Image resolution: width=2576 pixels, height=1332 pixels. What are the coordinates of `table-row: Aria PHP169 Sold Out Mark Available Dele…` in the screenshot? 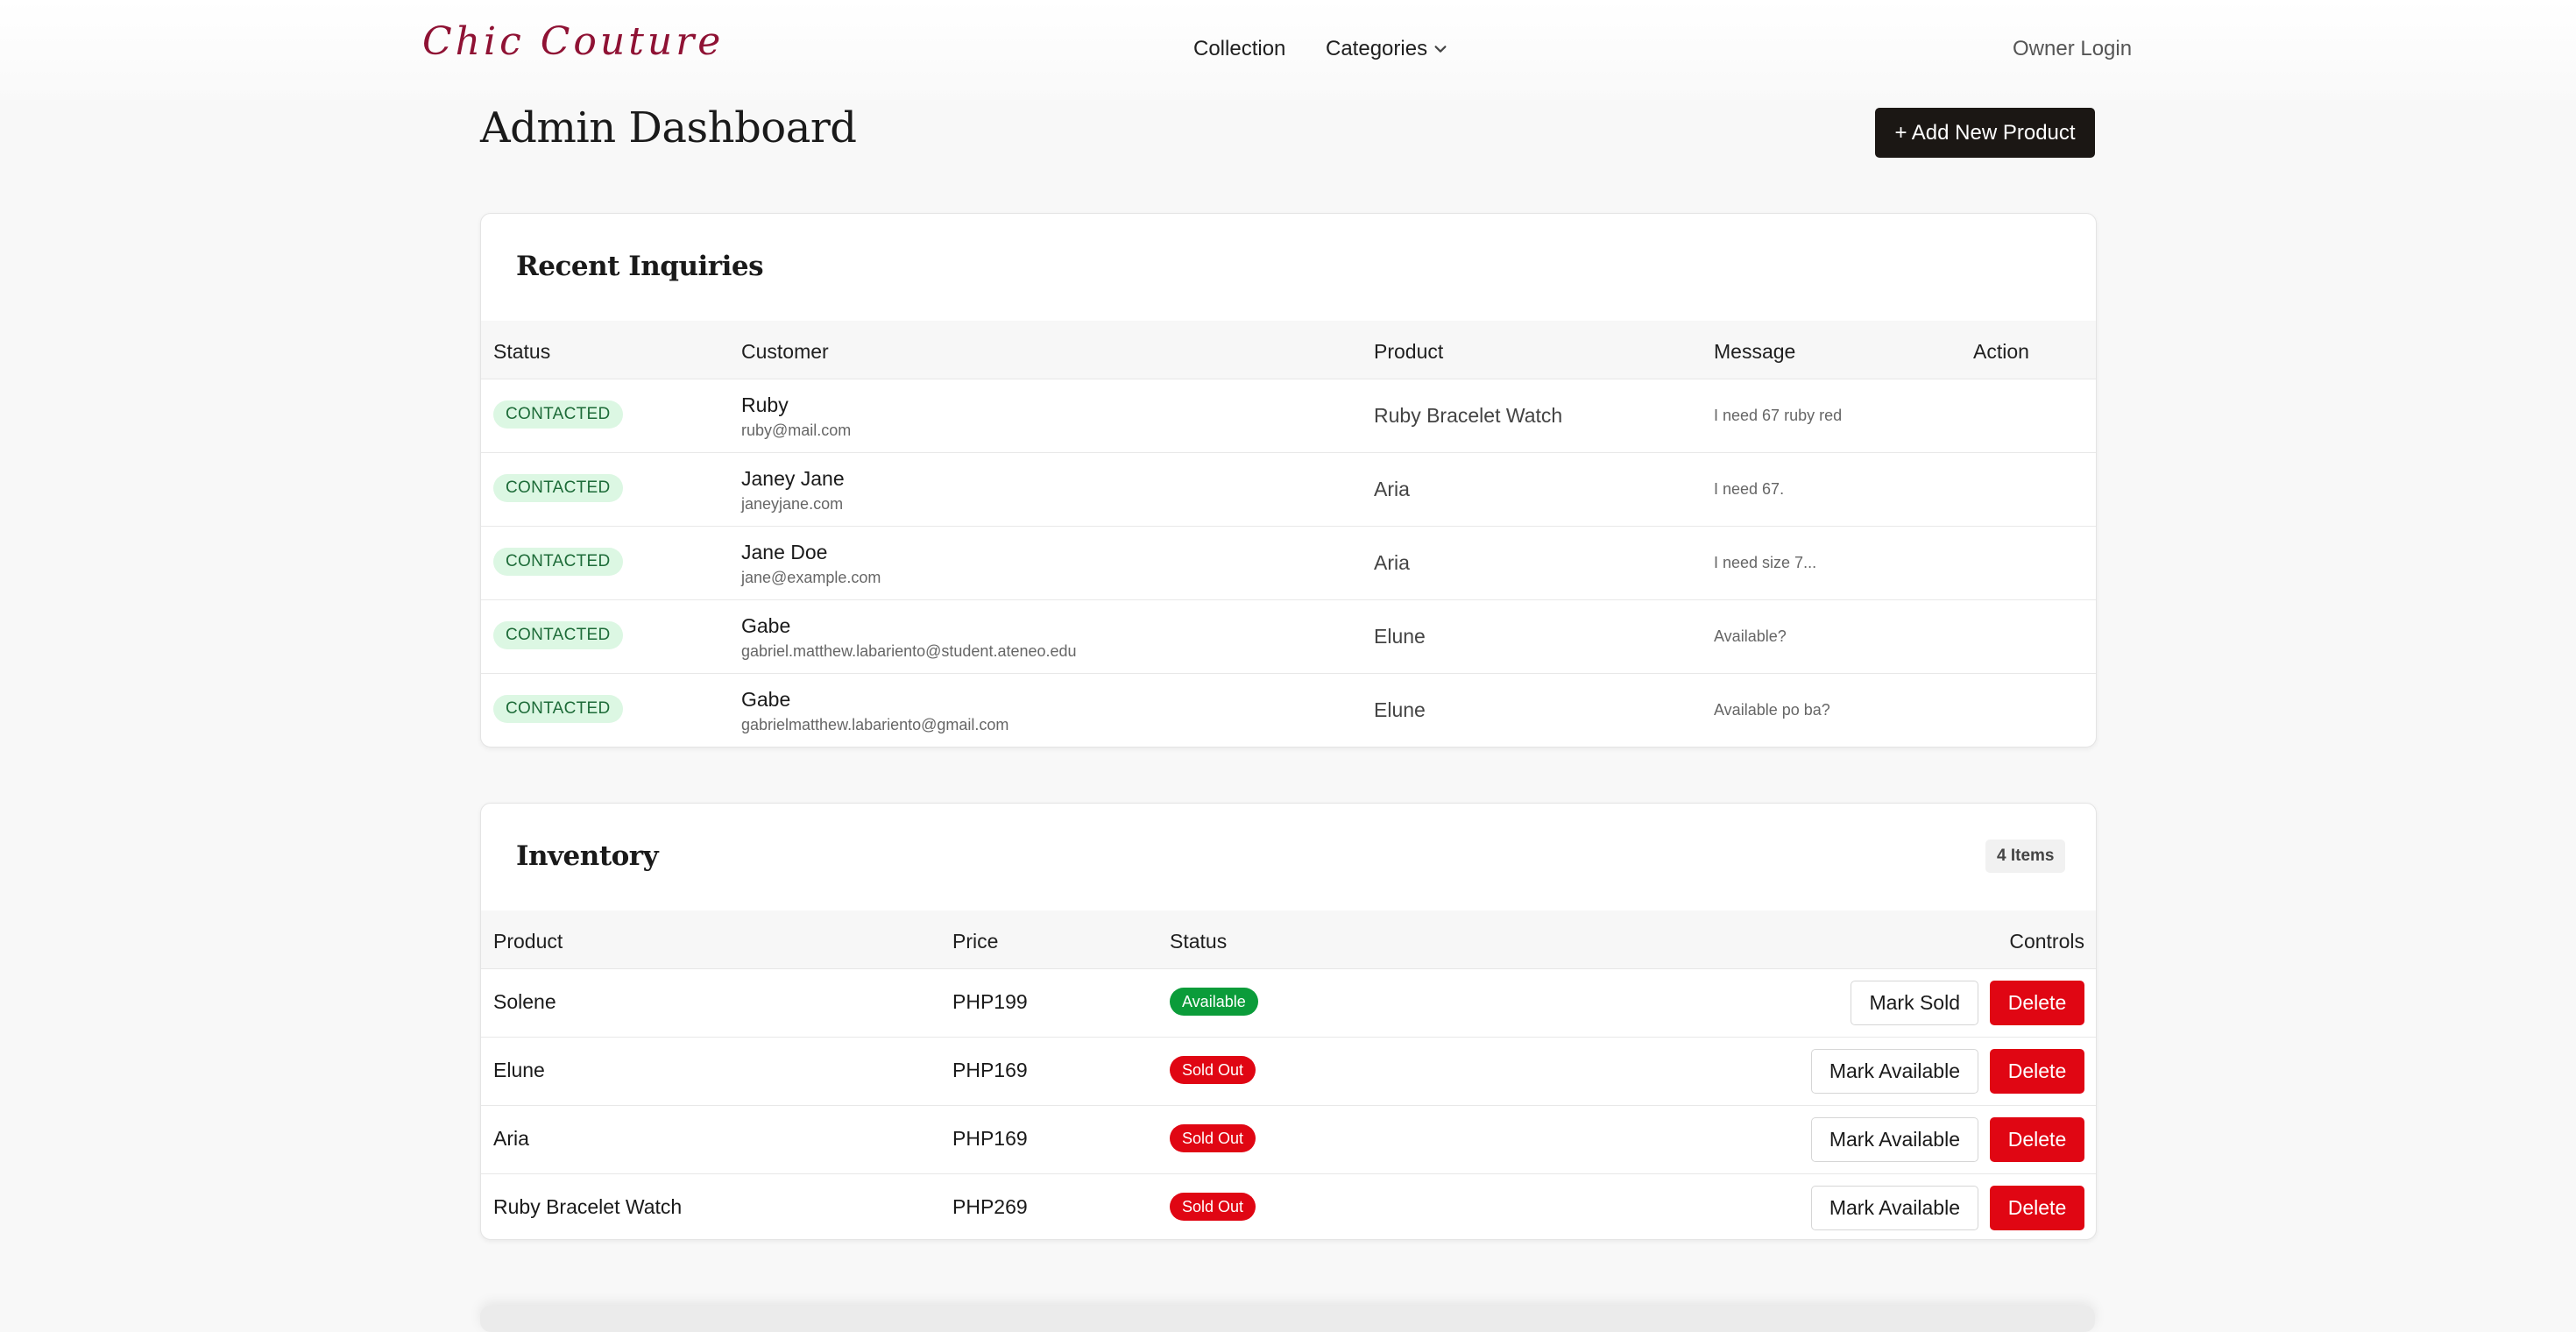 It's located at (1288, 1140).